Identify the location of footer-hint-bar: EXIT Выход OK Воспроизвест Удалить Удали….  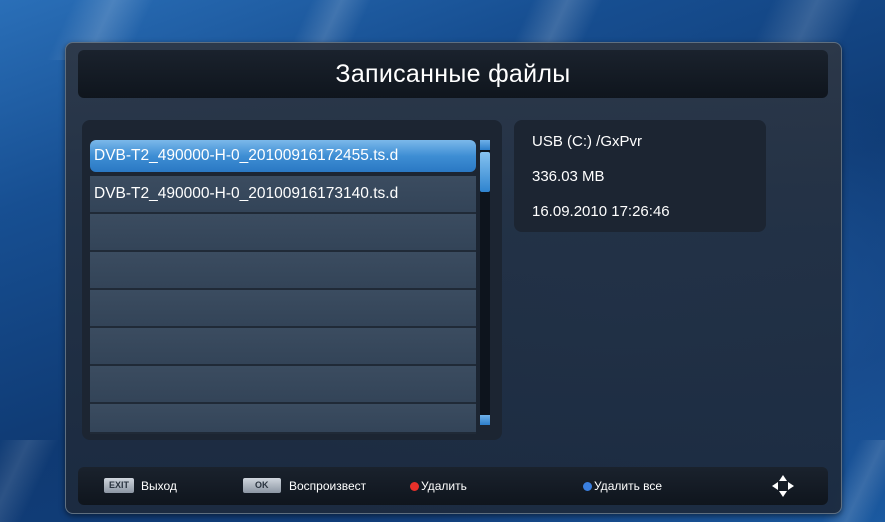
(453, 486).